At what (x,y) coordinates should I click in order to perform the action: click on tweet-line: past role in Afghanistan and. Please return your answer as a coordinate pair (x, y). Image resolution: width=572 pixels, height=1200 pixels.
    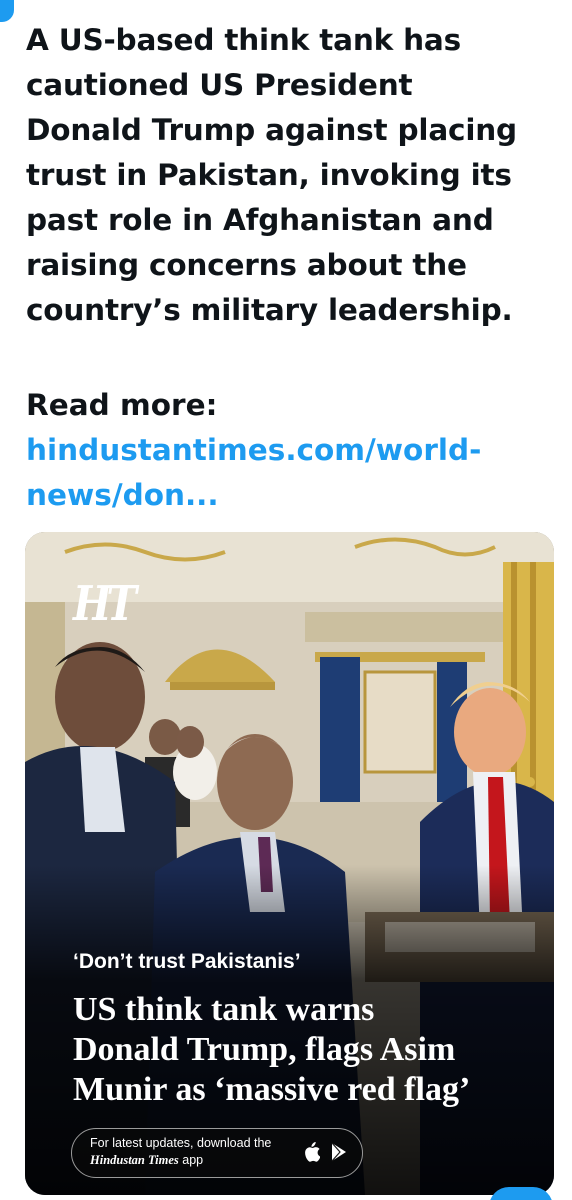
    Looking at the image, I should click on (260, 220).